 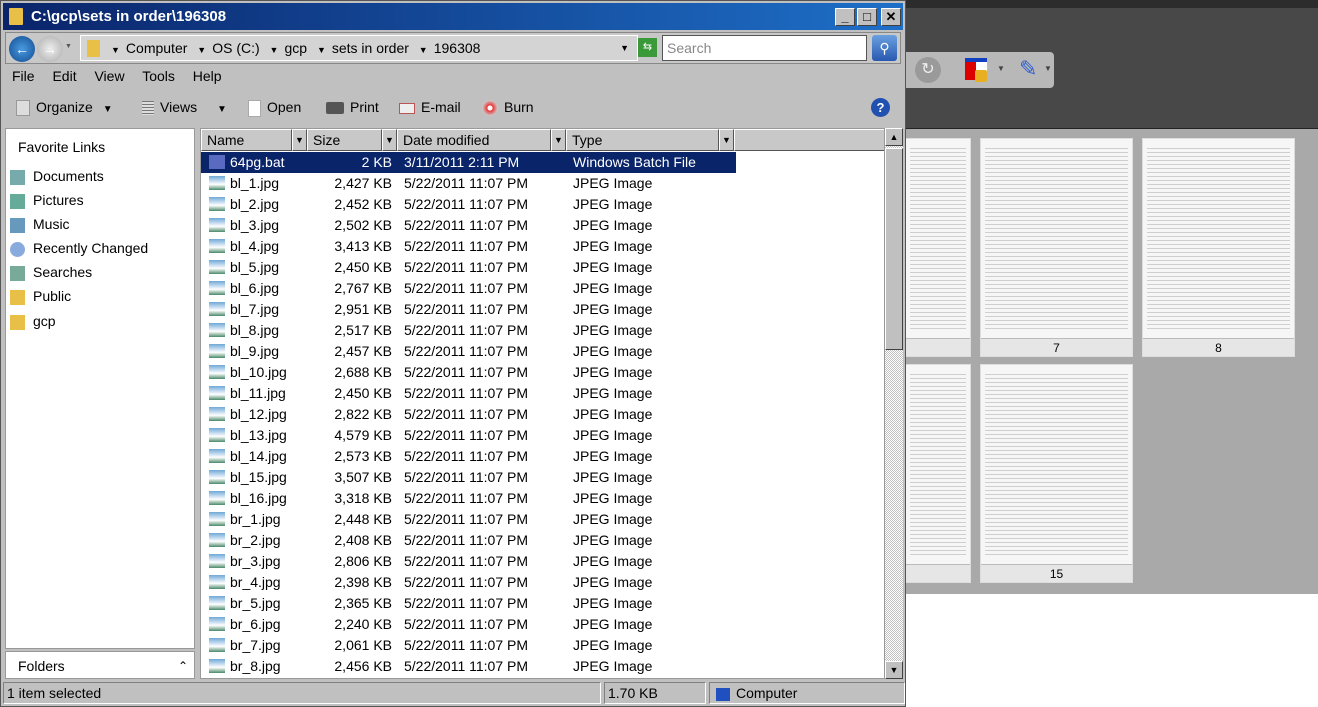 What do you see at coordinates (764, 48) in the screenshot?
I see `search-input: Search` at bounding box center [764, 48].